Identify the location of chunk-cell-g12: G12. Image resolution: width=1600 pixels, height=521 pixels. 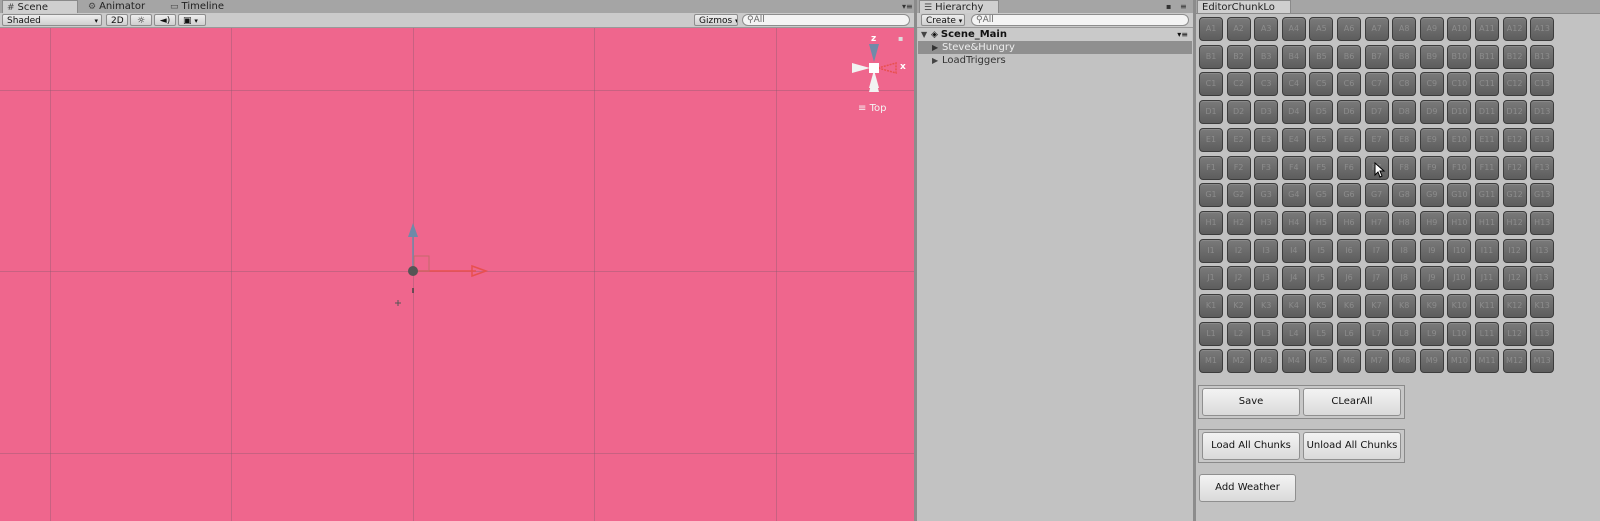
(1514, 195).